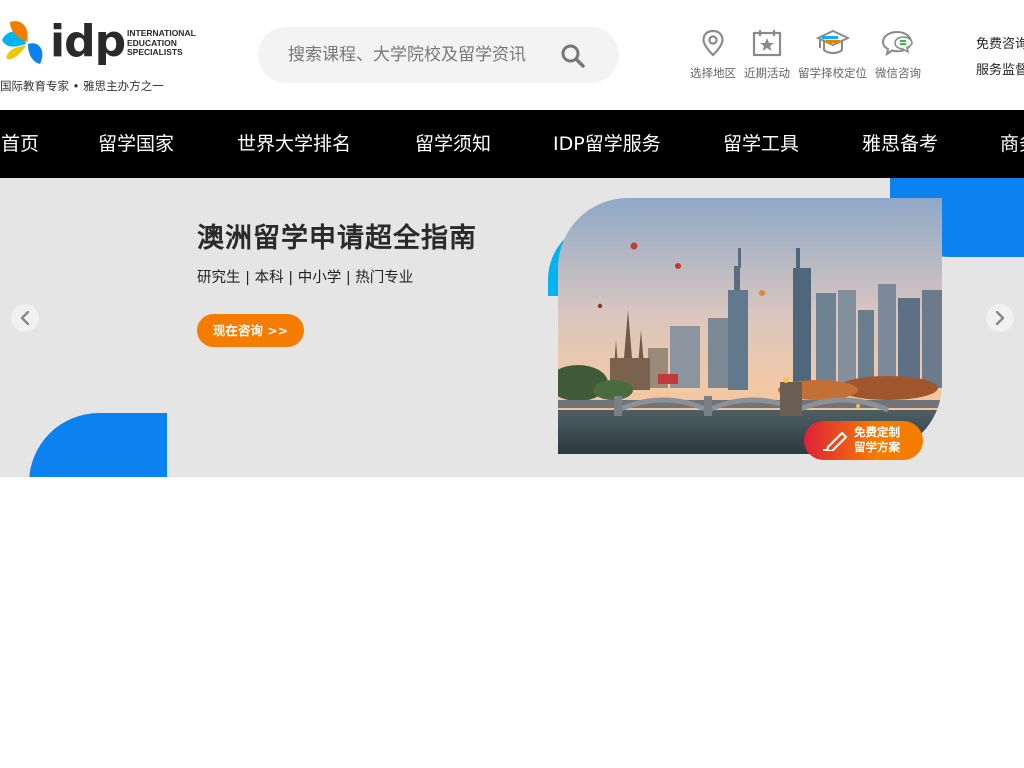 The height and width of the screenshot is (768, 1024). I want to click on free-consult-link: 免费咨询, so click(1000, 45).